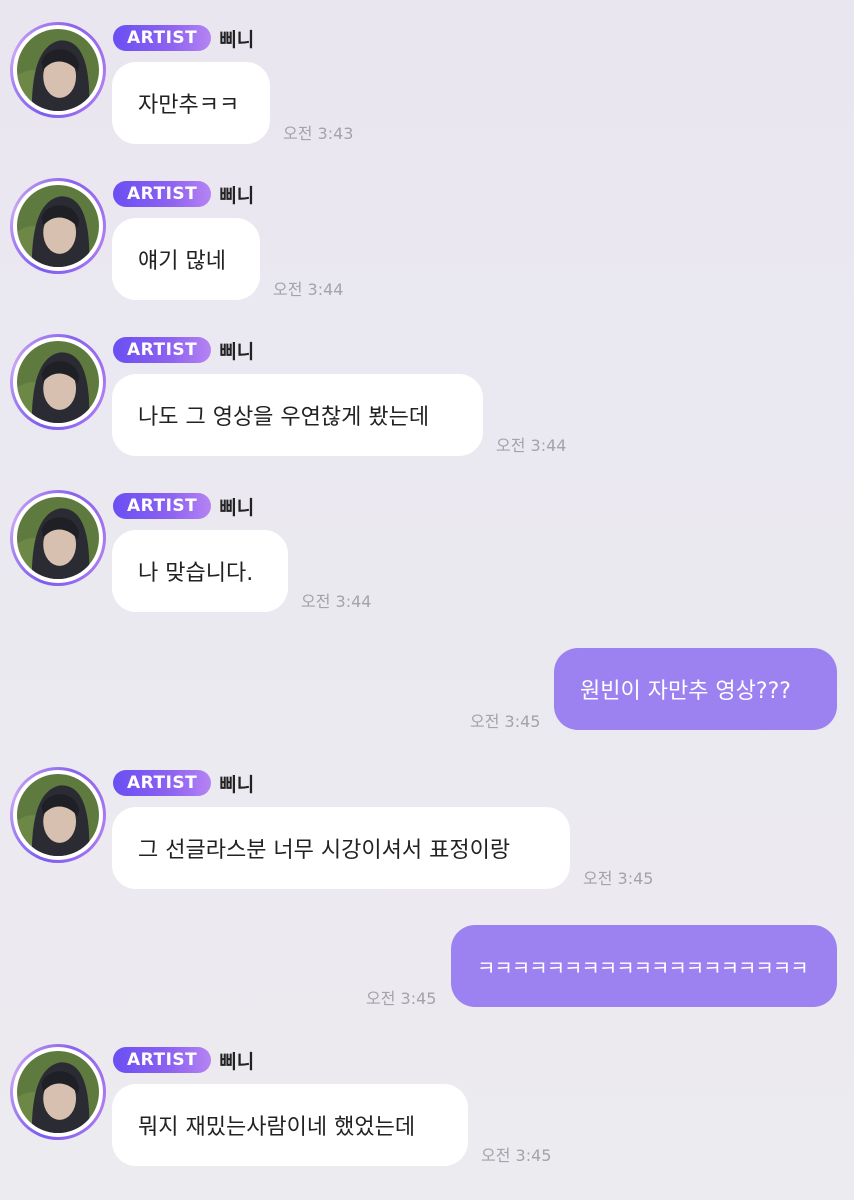  What do you see at coordinates (189, 105) in the screenshot?
I see `message-text: 자만추ㅋㅋ` at bounding box center [189, 105].